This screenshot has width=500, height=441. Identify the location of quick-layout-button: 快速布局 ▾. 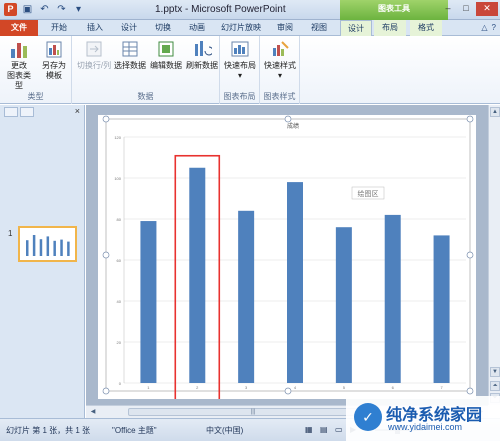
(240, 60).